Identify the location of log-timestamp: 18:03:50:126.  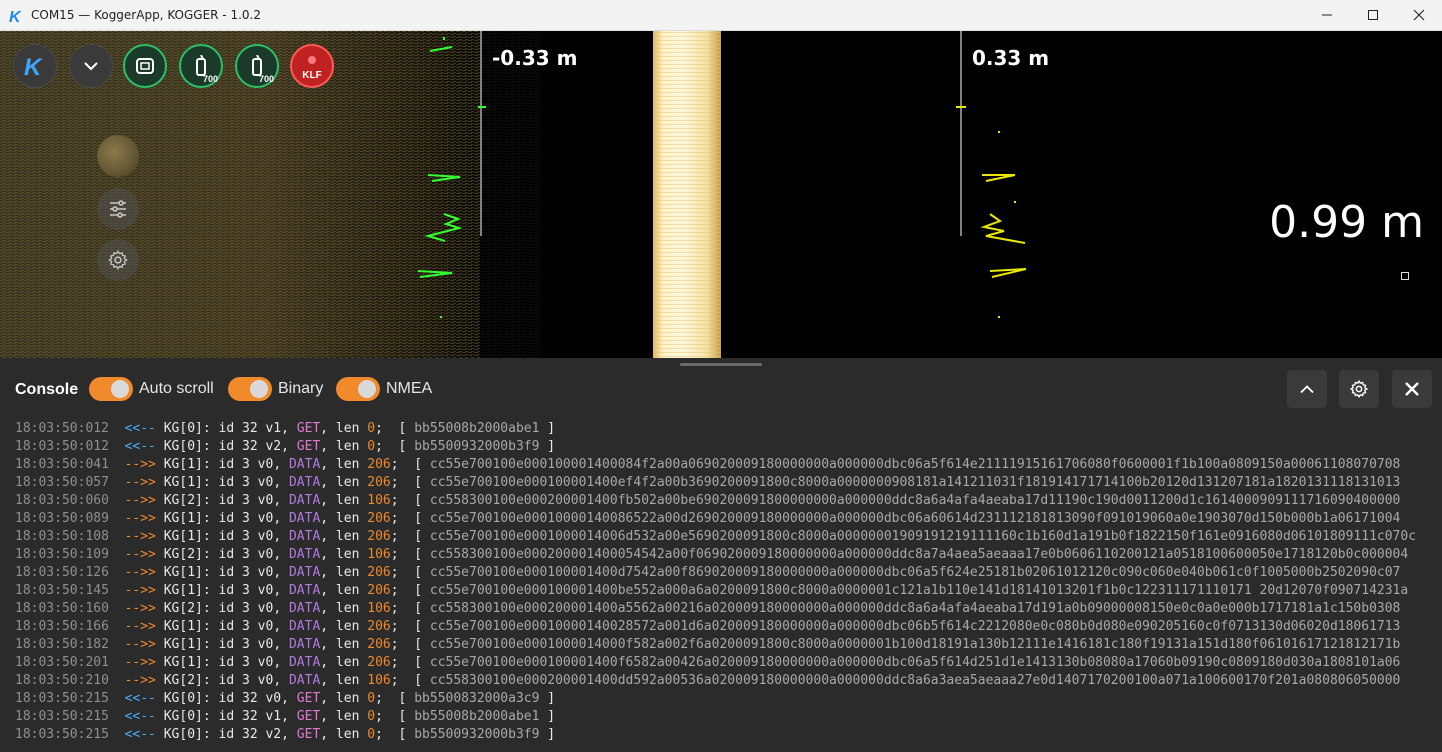
(62, 572).